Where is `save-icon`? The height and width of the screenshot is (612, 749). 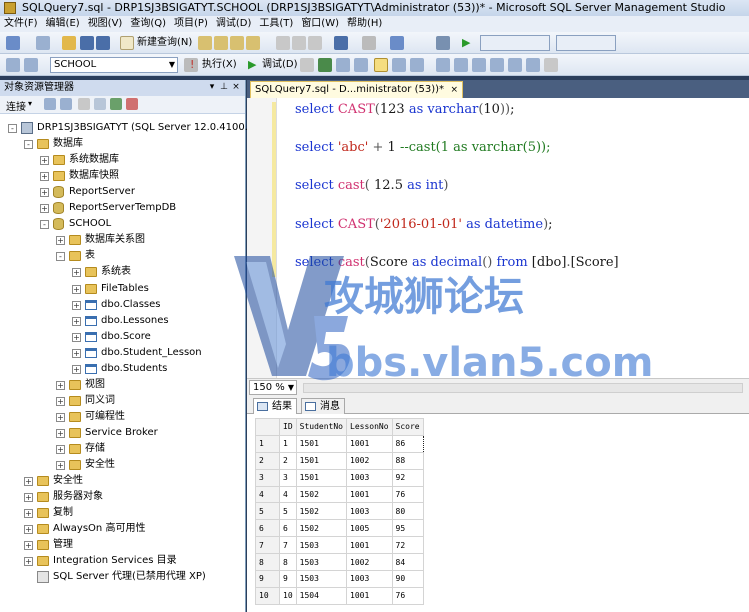 save-icon is located at coordinates (87, 43).